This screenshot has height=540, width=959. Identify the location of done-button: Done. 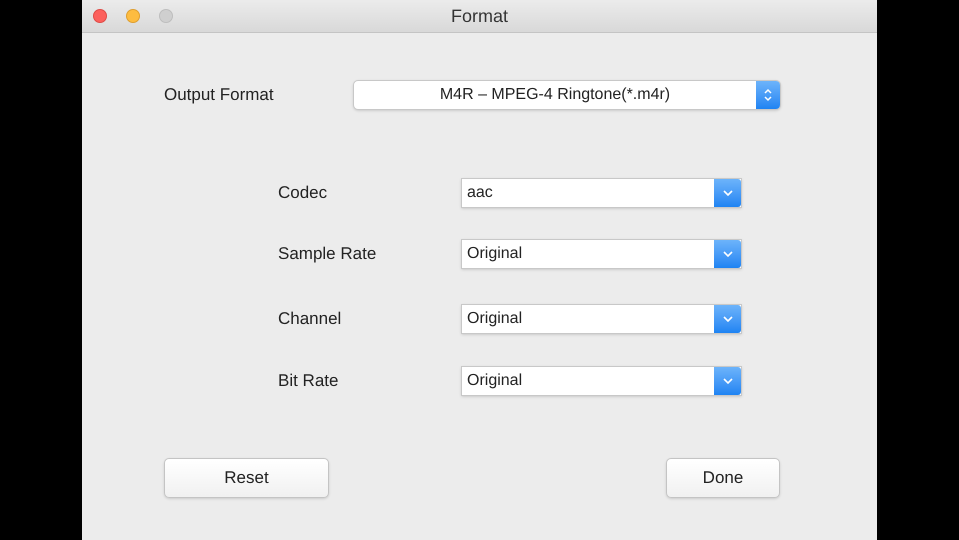
(723, 478).